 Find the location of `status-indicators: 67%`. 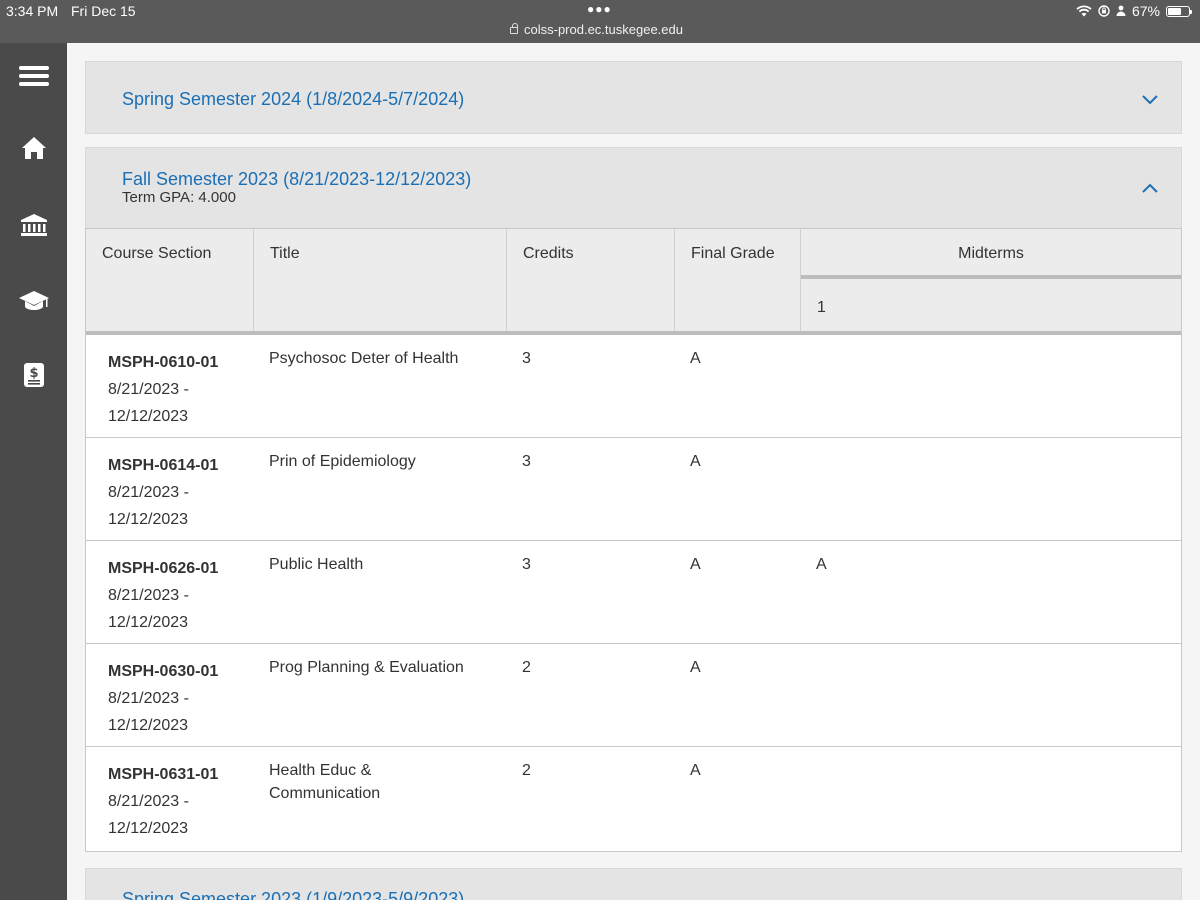

status-indicators: 67% is located at coordinates (1134, 11).